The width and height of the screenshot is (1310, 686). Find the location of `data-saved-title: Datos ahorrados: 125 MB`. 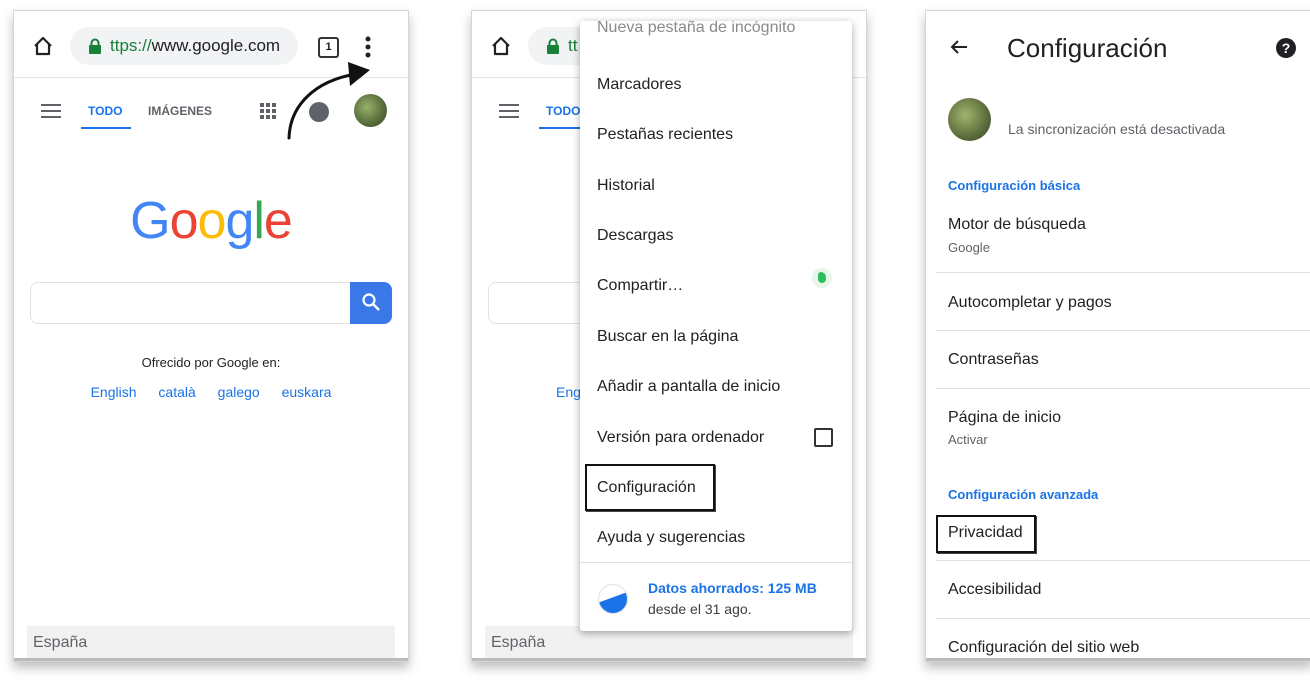

data-saved-title: Datos ahorrados: 125 MB is located at coordinates (732, 588).